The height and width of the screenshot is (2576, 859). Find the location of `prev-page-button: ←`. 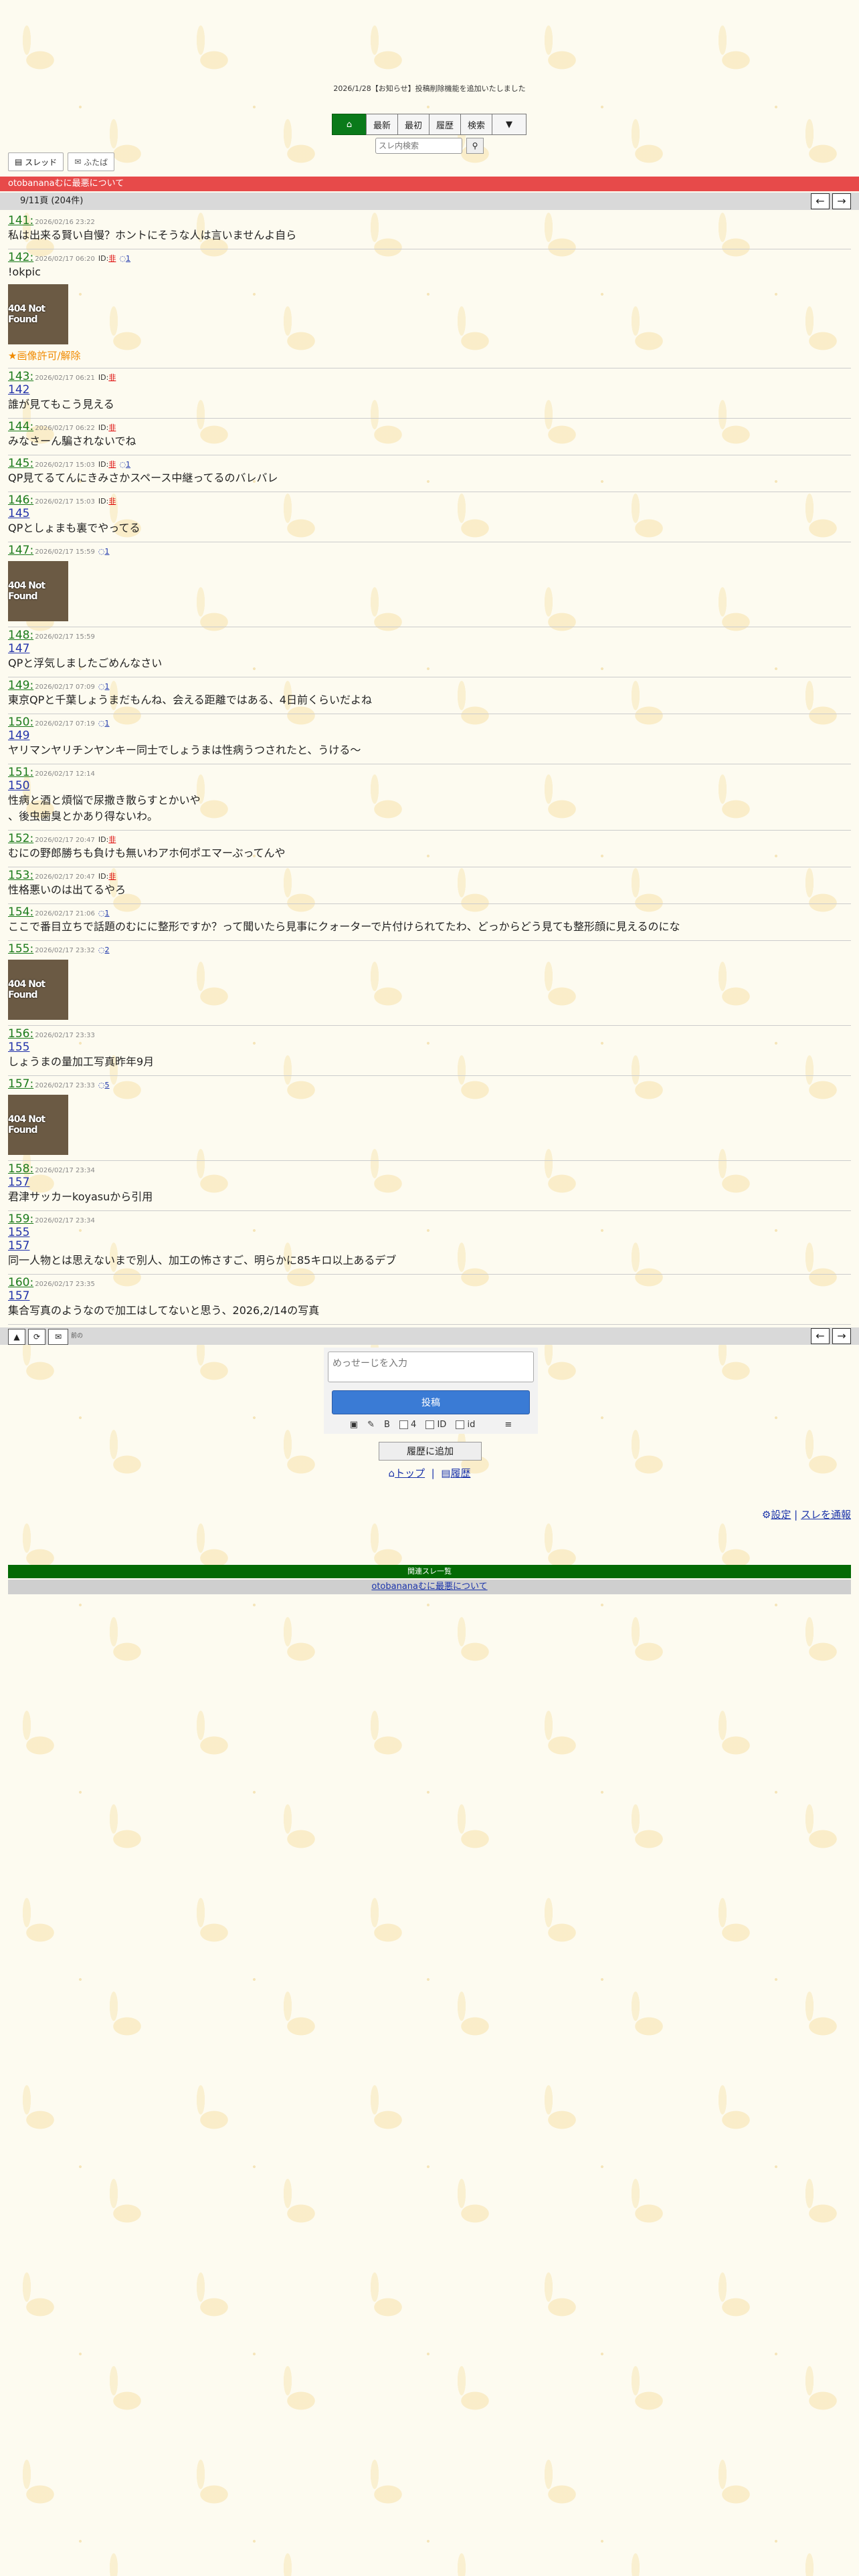

prev-page-button: ← is located at coordinates (821, 201).